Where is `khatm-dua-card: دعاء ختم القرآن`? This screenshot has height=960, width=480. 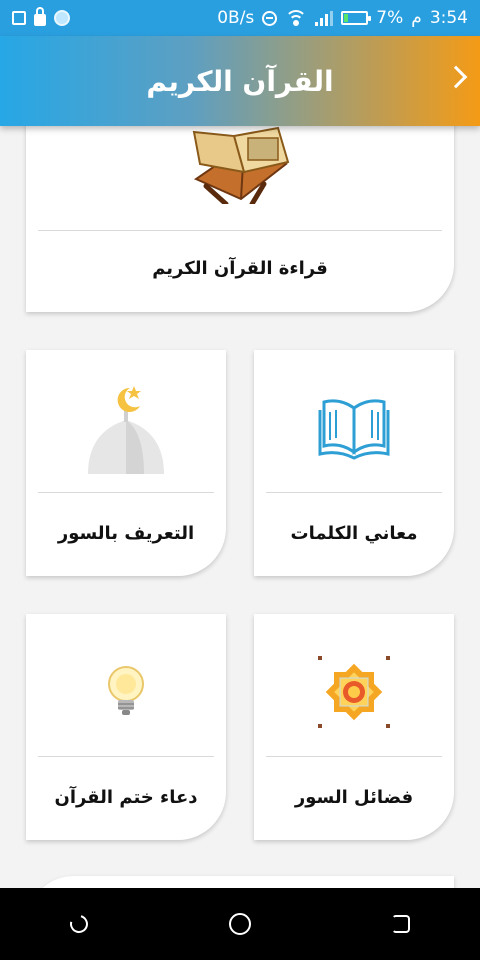
khatm-dua-card: دعاء ختم القرآن is located at coordinates (126, 727).